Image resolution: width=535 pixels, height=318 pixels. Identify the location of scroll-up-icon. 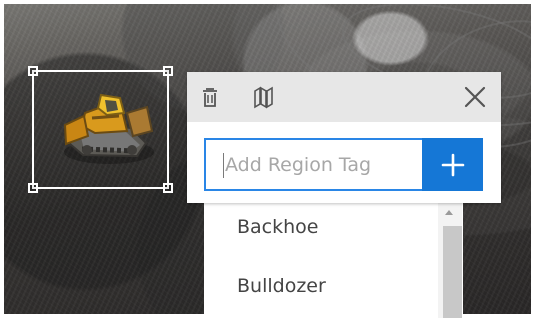
(449, 212).